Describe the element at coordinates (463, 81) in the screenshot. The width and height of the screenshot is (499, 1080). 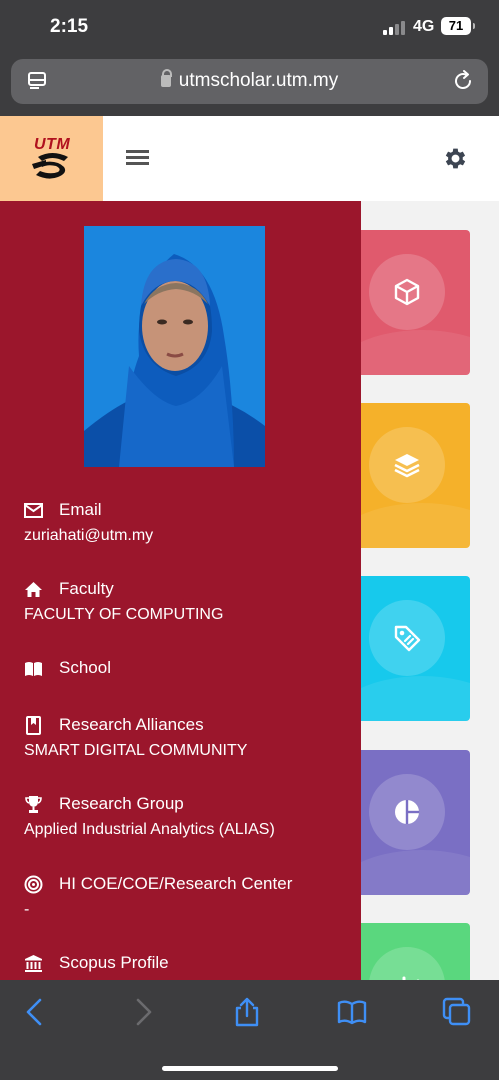
I see `reload-icon` at that location.